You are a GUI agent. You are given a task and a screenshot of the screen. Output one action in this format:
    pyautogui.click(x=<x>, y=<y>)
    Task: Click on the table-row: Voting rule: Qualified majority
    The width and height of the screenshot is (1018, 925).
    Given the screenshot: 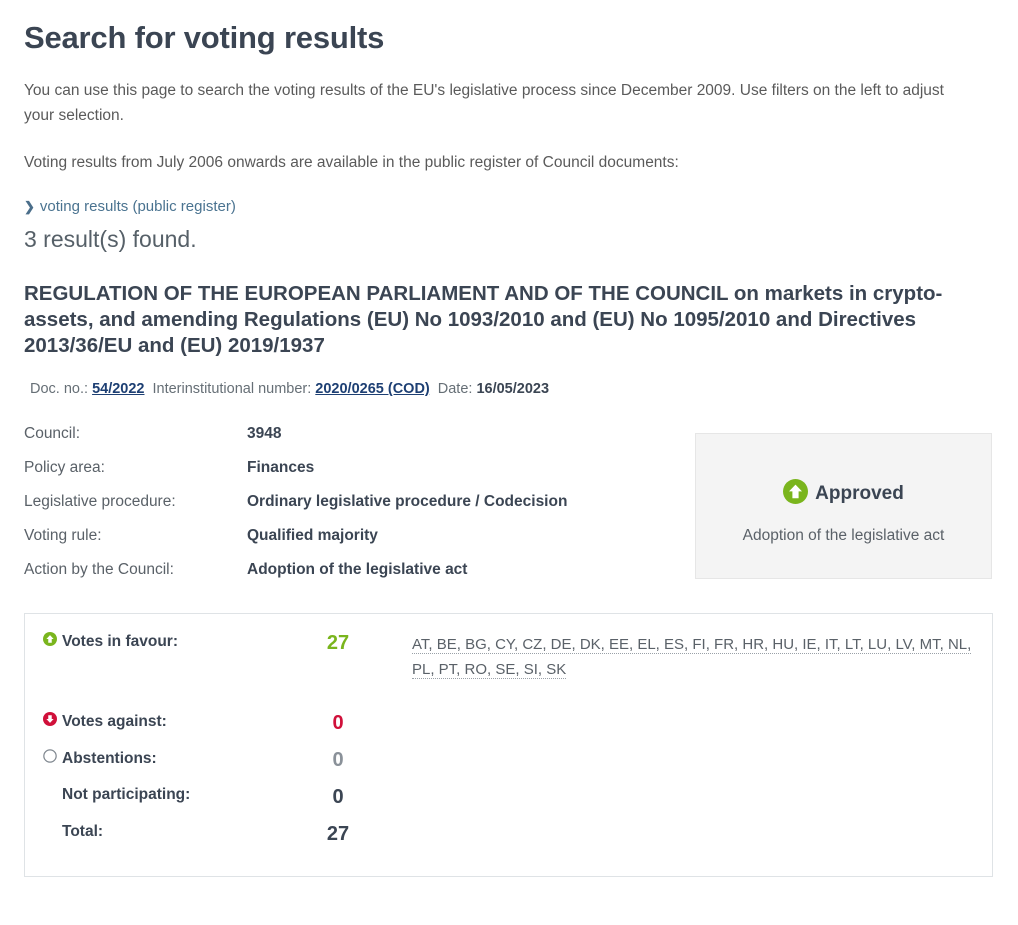 What is the action you would take?
    pyautogui.click(x=354, y=542)
    